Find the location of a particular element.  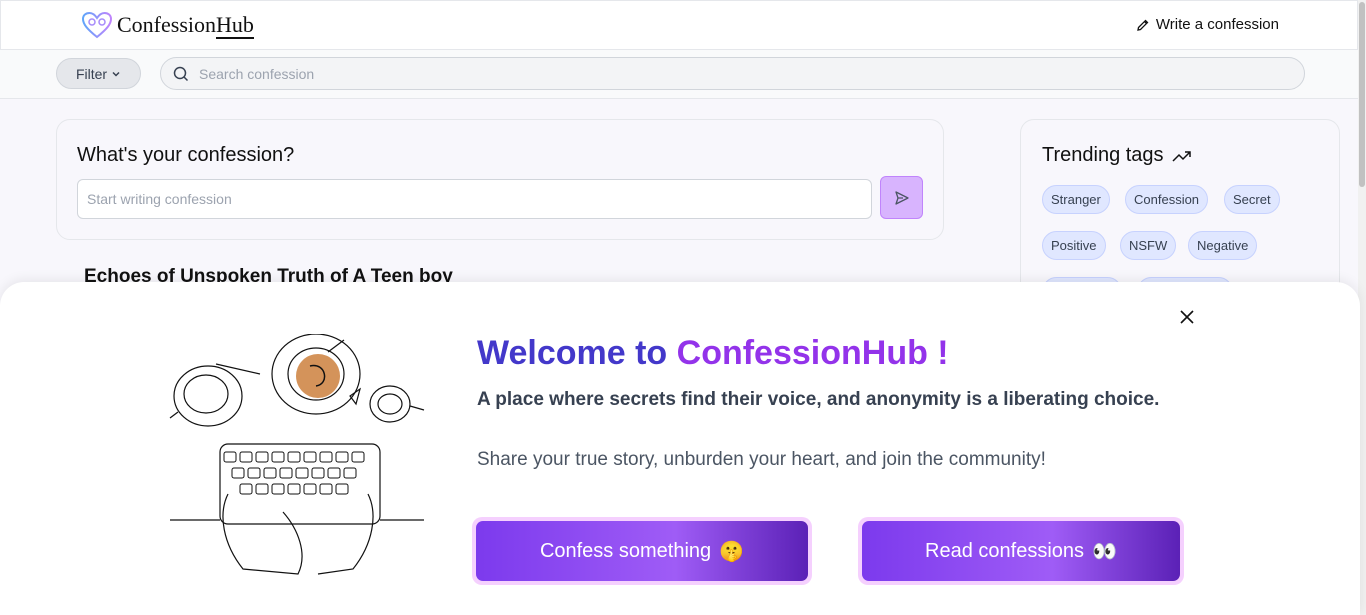

tag-stranger: Stranger is located at coordinates (1076, 199).